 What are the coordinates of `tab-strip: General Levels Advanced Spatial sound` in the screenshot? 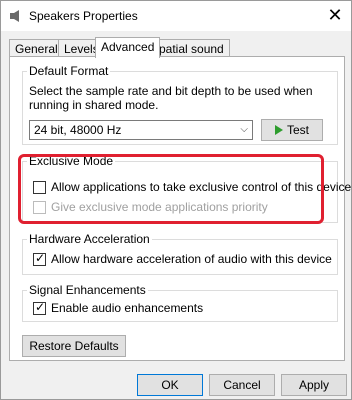 It's located at (177, 47).